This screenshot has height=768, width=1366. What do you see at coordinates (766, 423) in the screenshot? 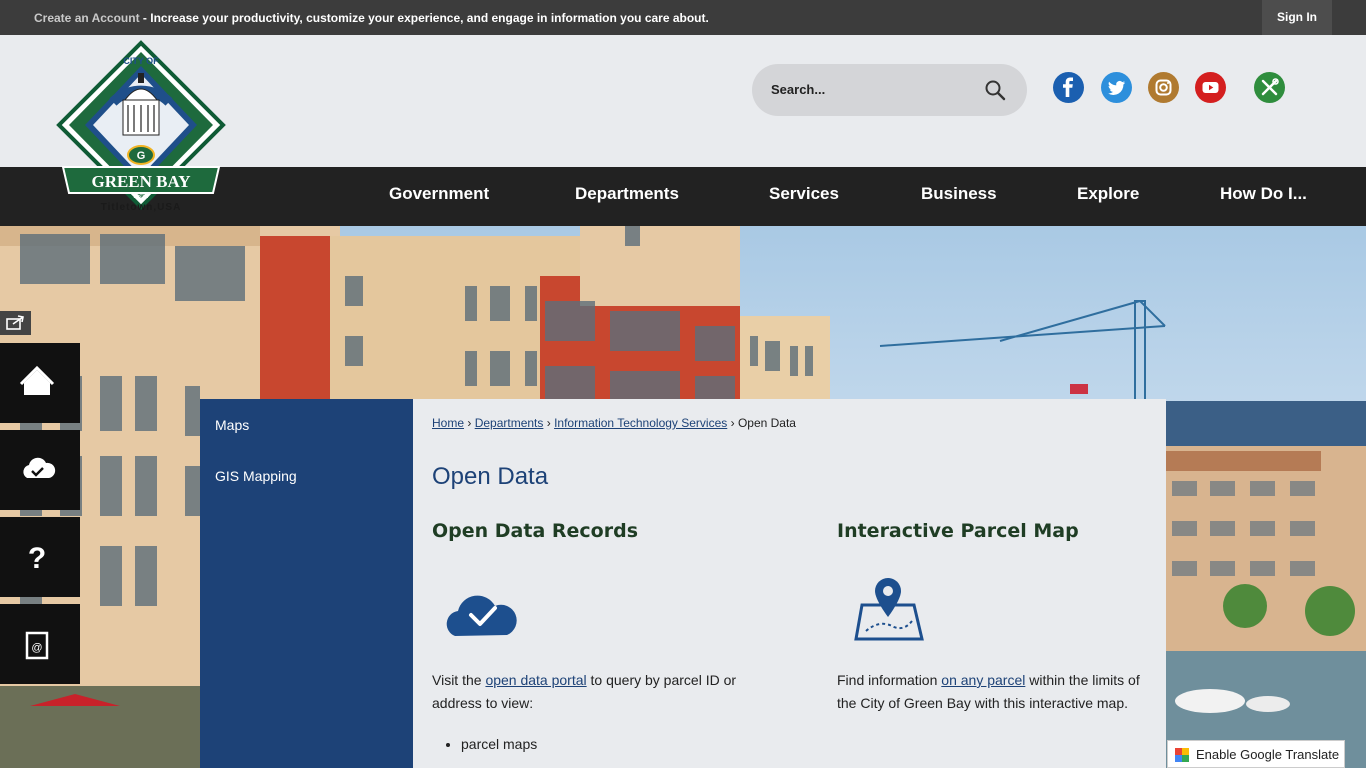
I see `breadcrumb-current: Open Data` at bounding box center [766, 423].